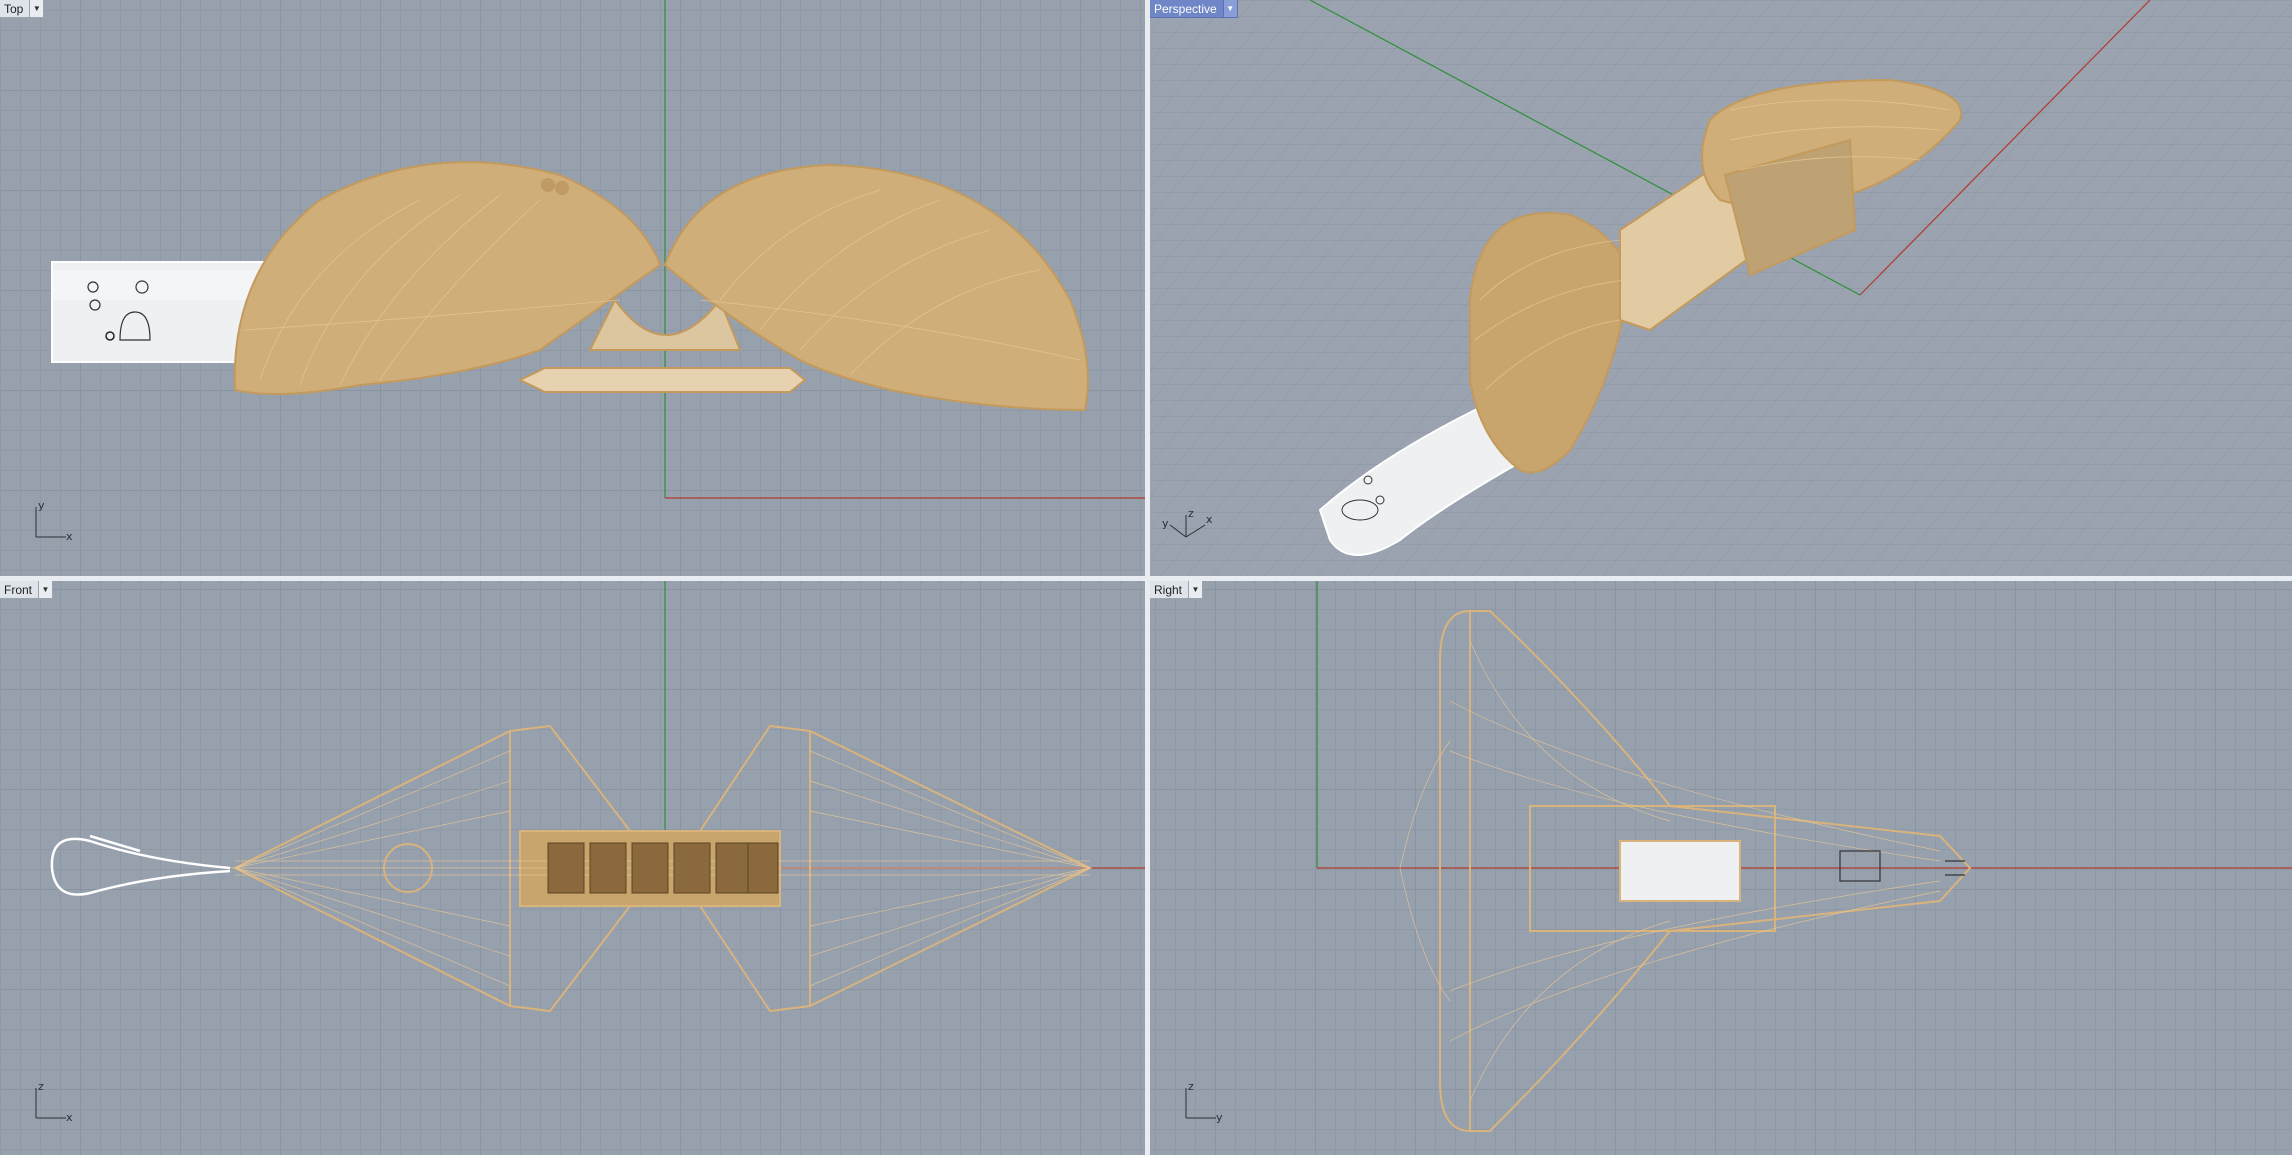 Image resolution: width=2292 pixels, height=1155 pixels. Describe the element at coordinates (661, 286) in the screenshot. I see `model-bowls` at that location.